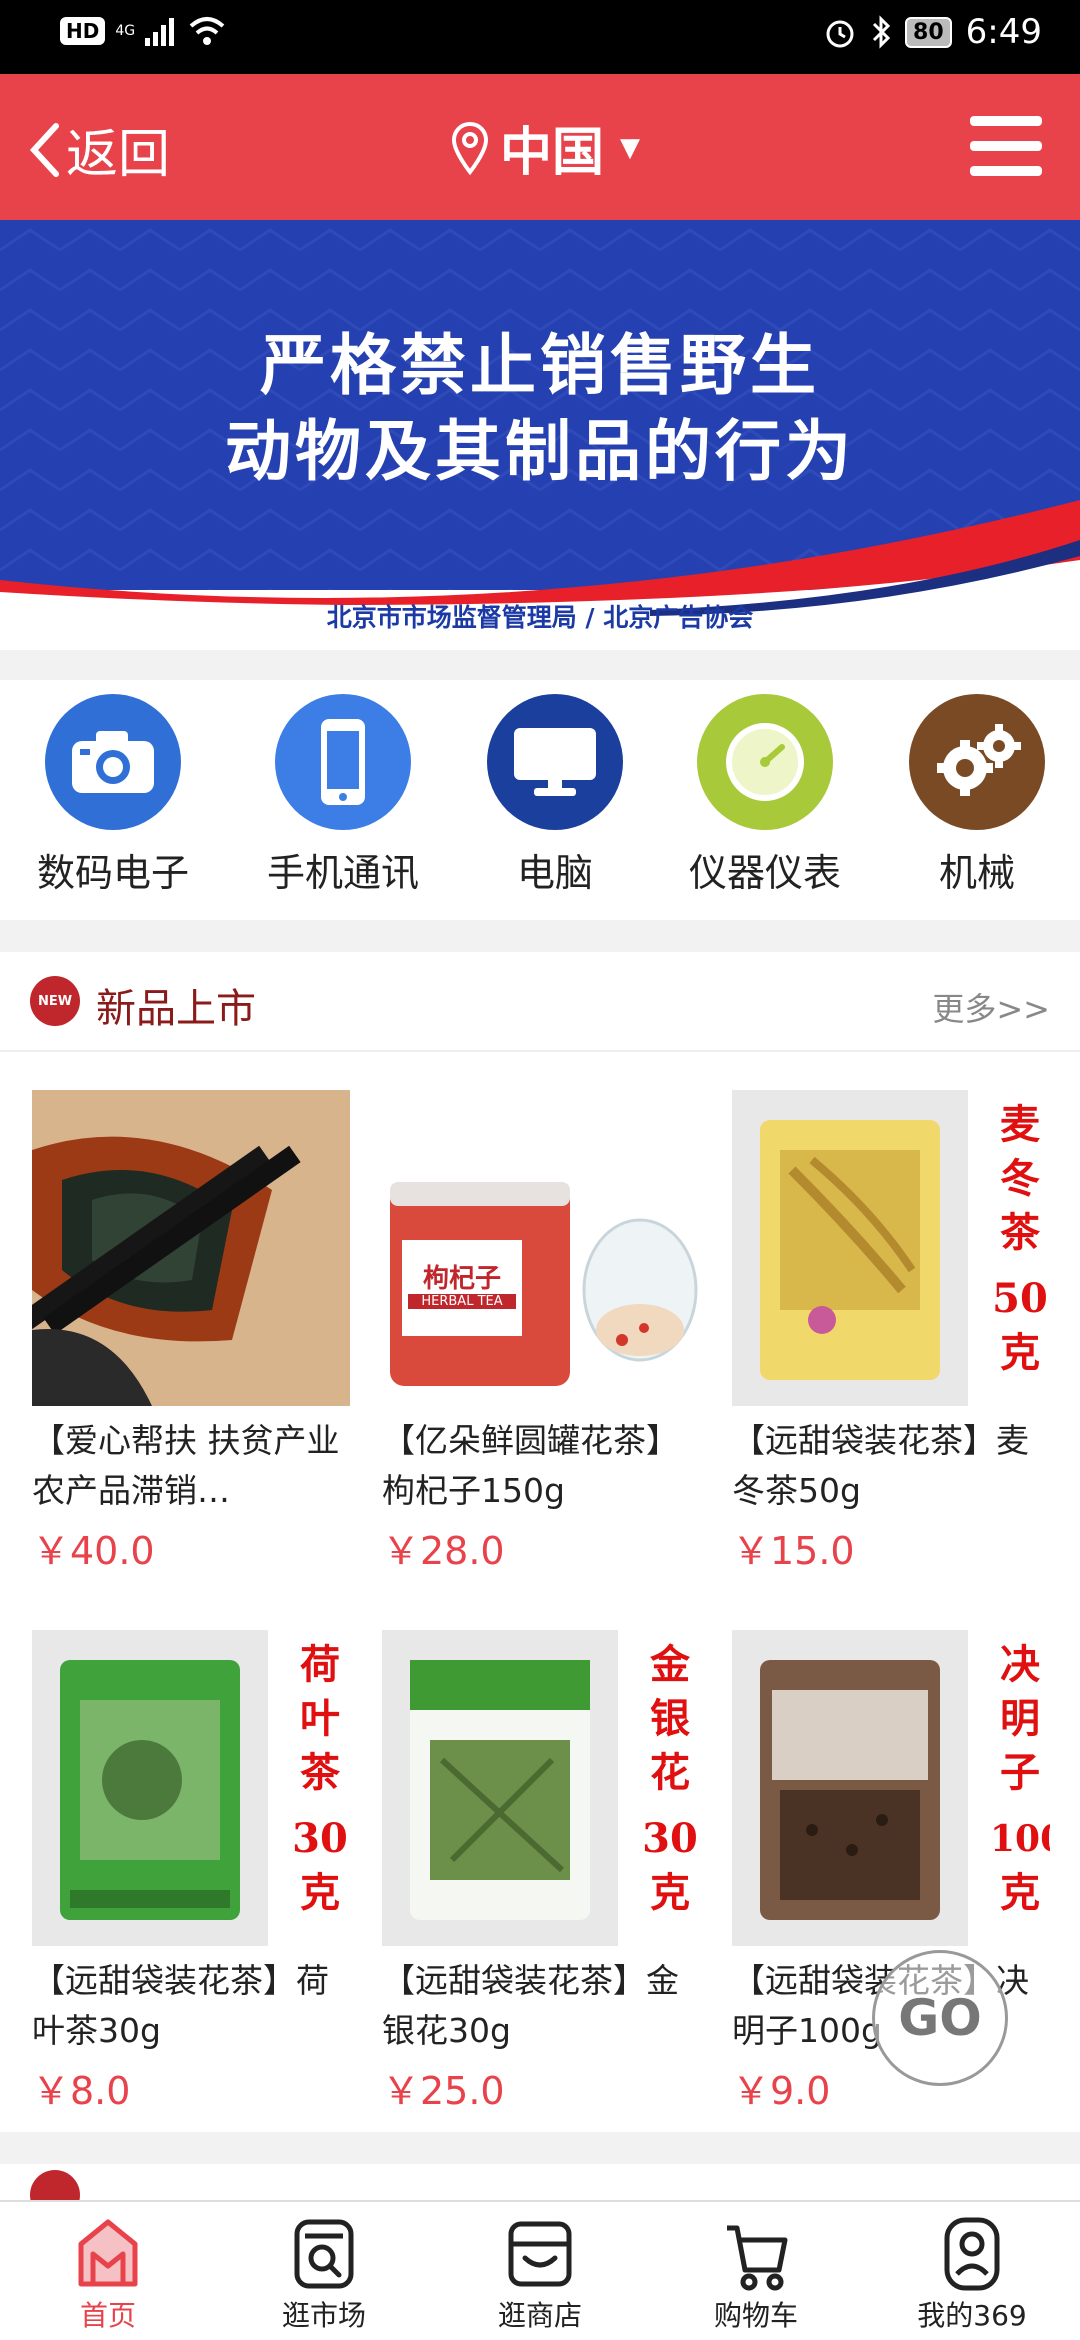  Describe the element at coordinates (461, 1279) in the screenshot. I see `jar-label: 枸杞子` at that location.